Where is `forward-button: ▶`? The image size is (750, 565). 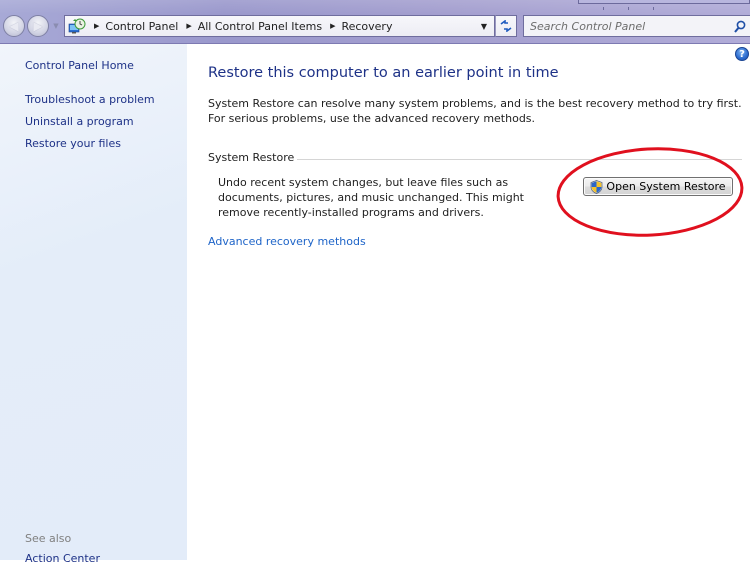 forward-button: ▶ is located at coordinates (38, 26).